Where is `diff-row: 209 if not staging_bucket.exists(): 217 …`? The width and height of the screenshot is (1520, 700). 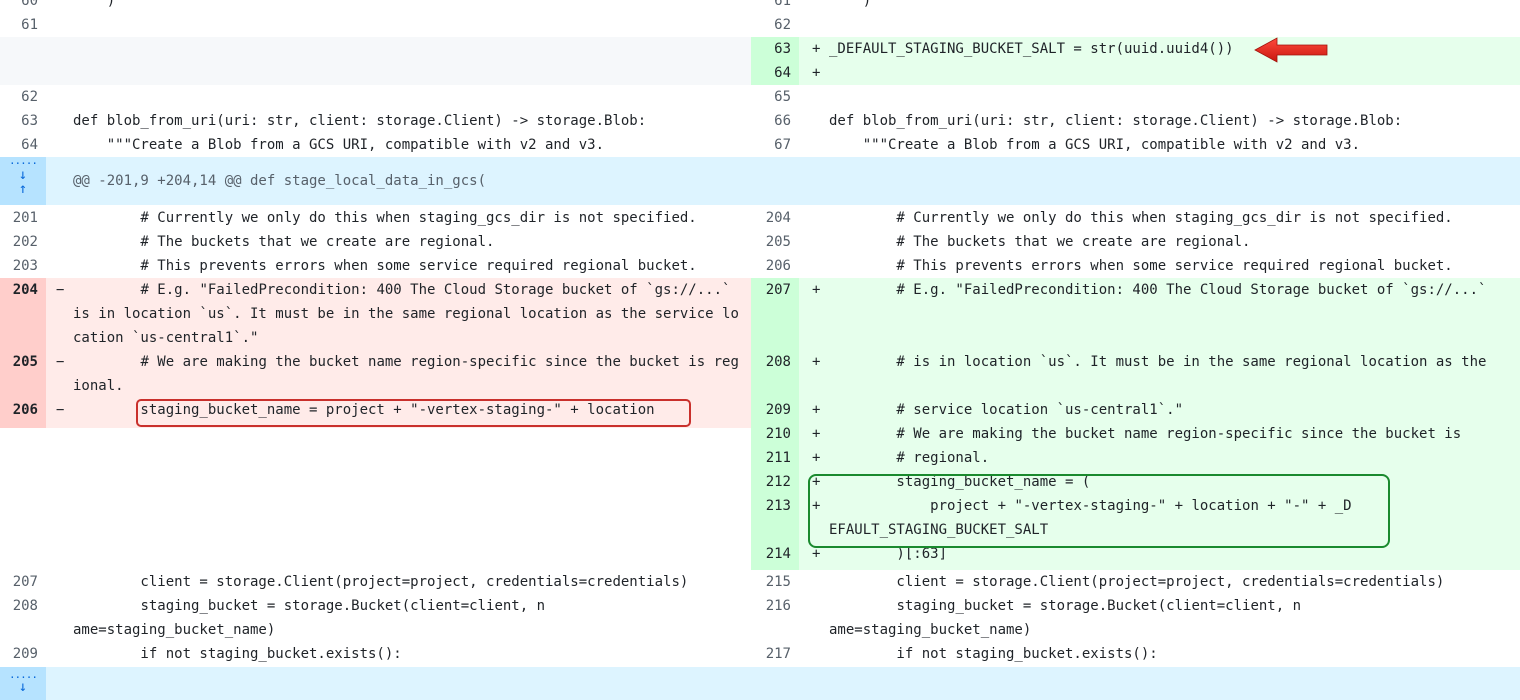
diff-row: 209 if not staging_bucket.exists(): 217 … is located at coordinates (760, 654).